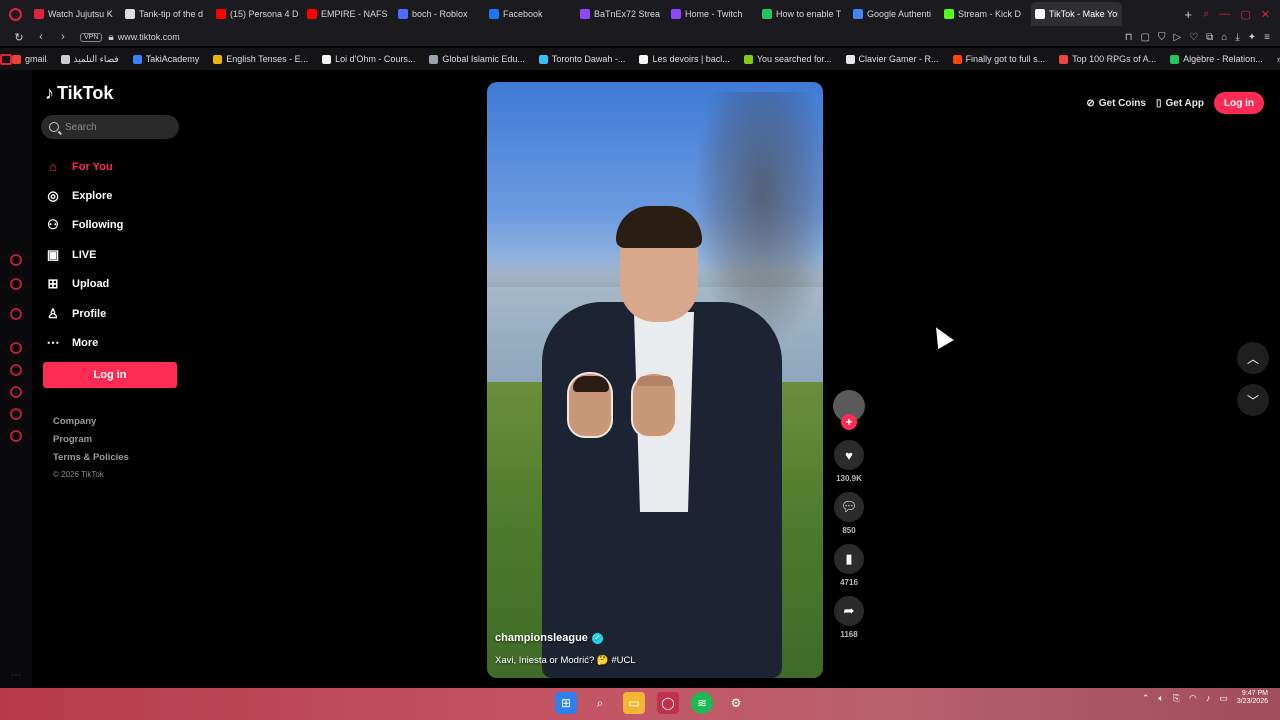  Describe the element at coordinates (1245, 14) in the screenshot. I see `maximize-icon: ▢` at that location.